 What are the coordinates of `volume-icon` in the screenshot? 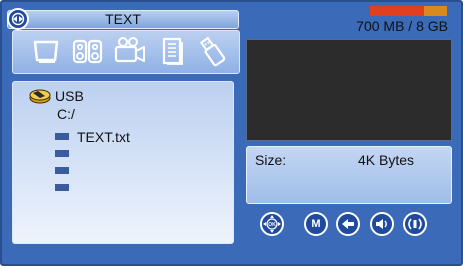 It's located at (382, 224).